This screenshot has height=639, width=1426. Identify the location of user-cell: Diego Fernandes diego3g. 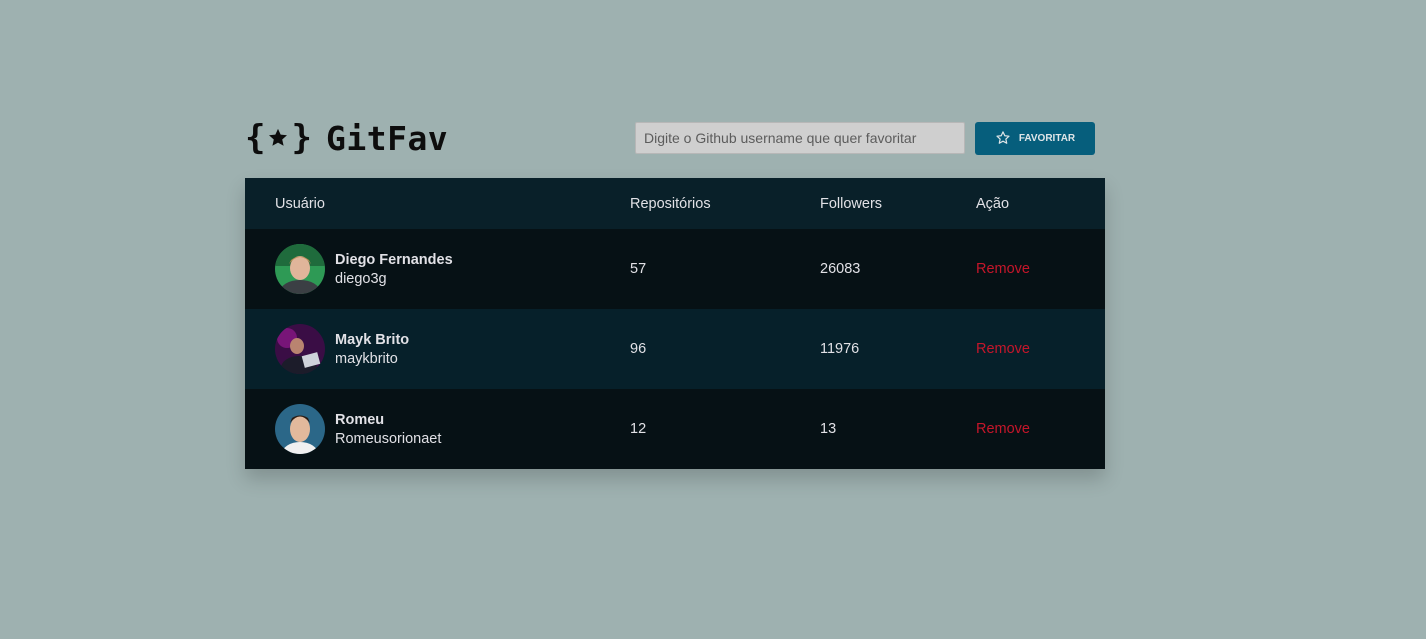
(437, 269).